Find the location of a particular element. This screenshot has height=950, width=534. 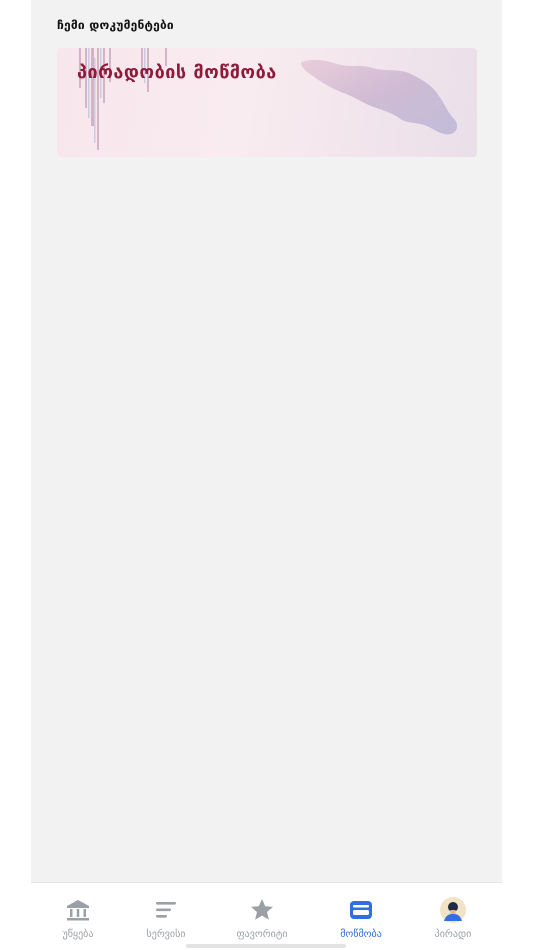

tab-agency: უწყება is located at coordinates (78, 916).